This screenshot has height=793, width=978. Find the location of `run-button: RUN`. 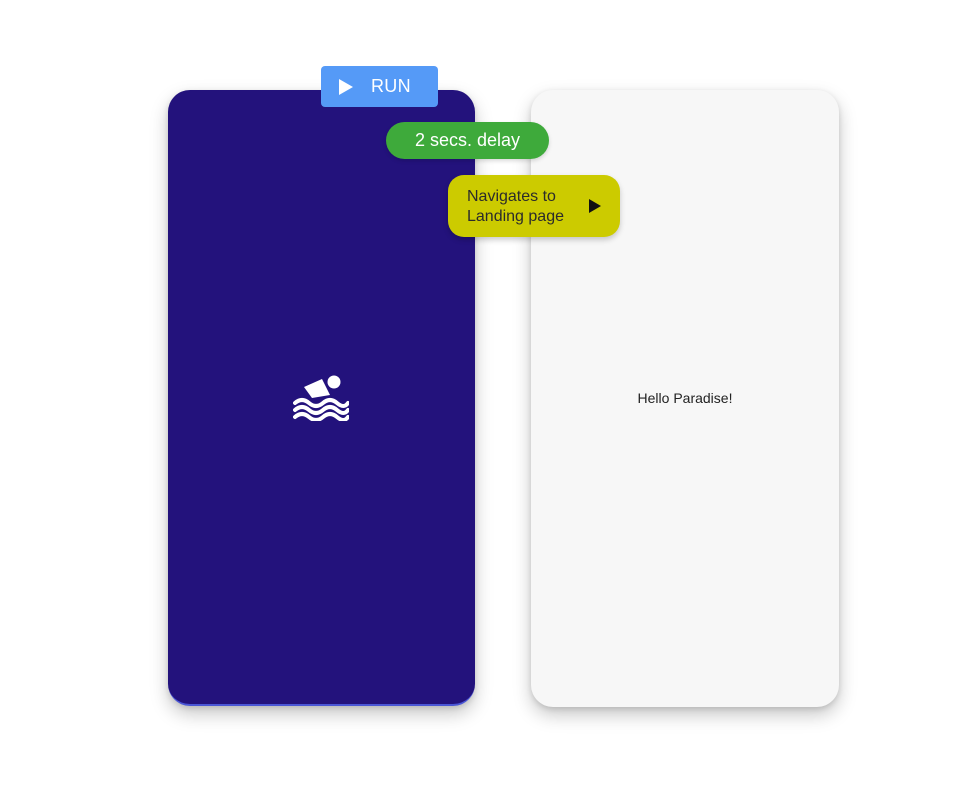

run-button: RUN is located at coordinates (379, 86).